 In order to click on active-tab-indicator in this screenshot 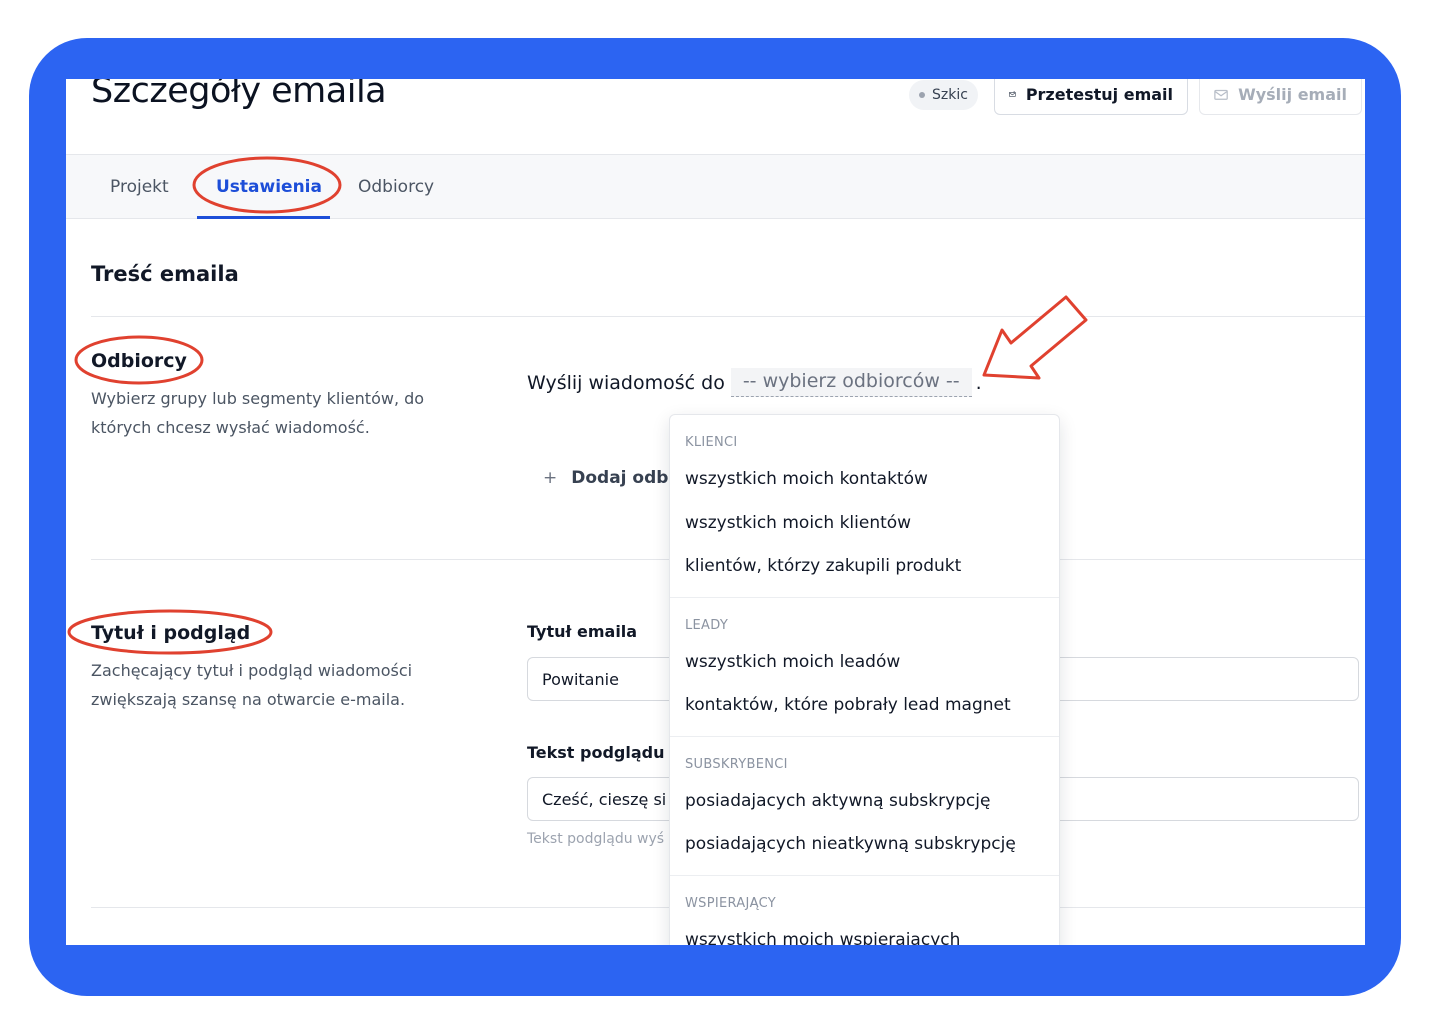, I will do `click(263, 217)`.